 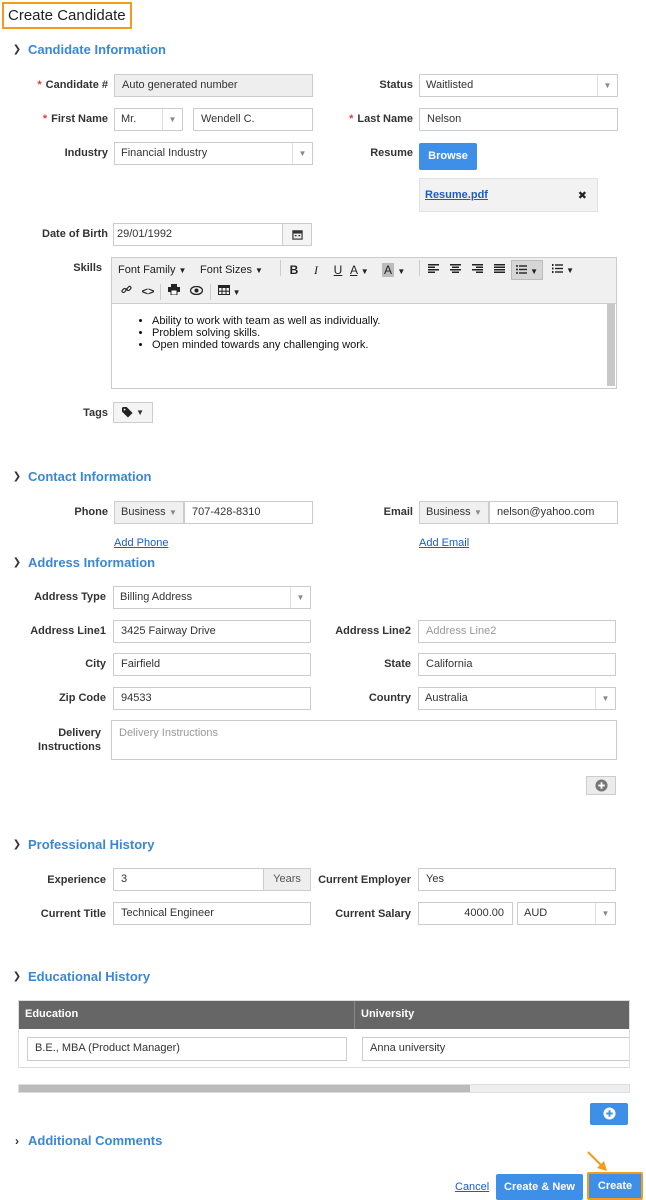 I want to click on email-type-value: Business, so click(x=448, y=512).